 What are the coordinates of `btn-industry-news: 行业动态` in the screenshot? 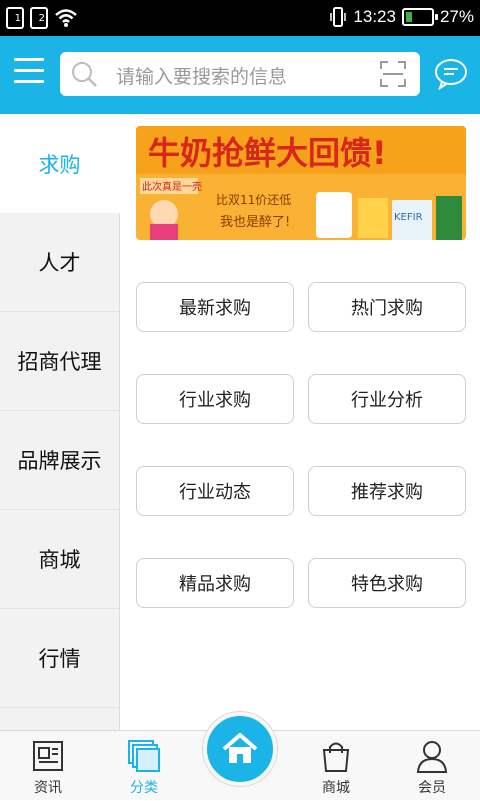 It's located at (215, 491).